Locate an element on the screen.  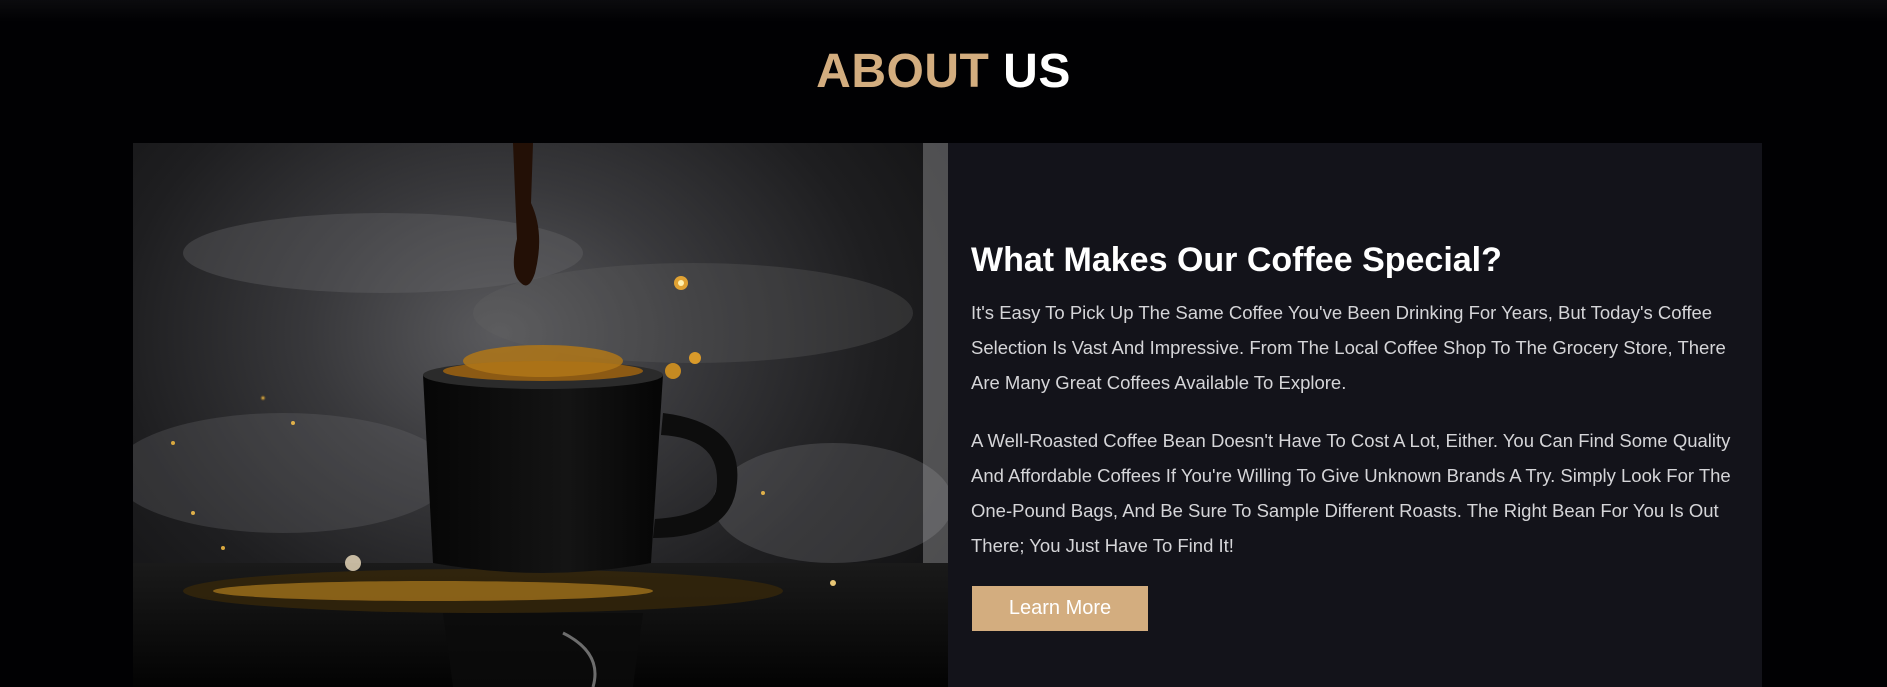
content-heading: What Makes Our Coffee Special? is located at coordinates (1236, 260).